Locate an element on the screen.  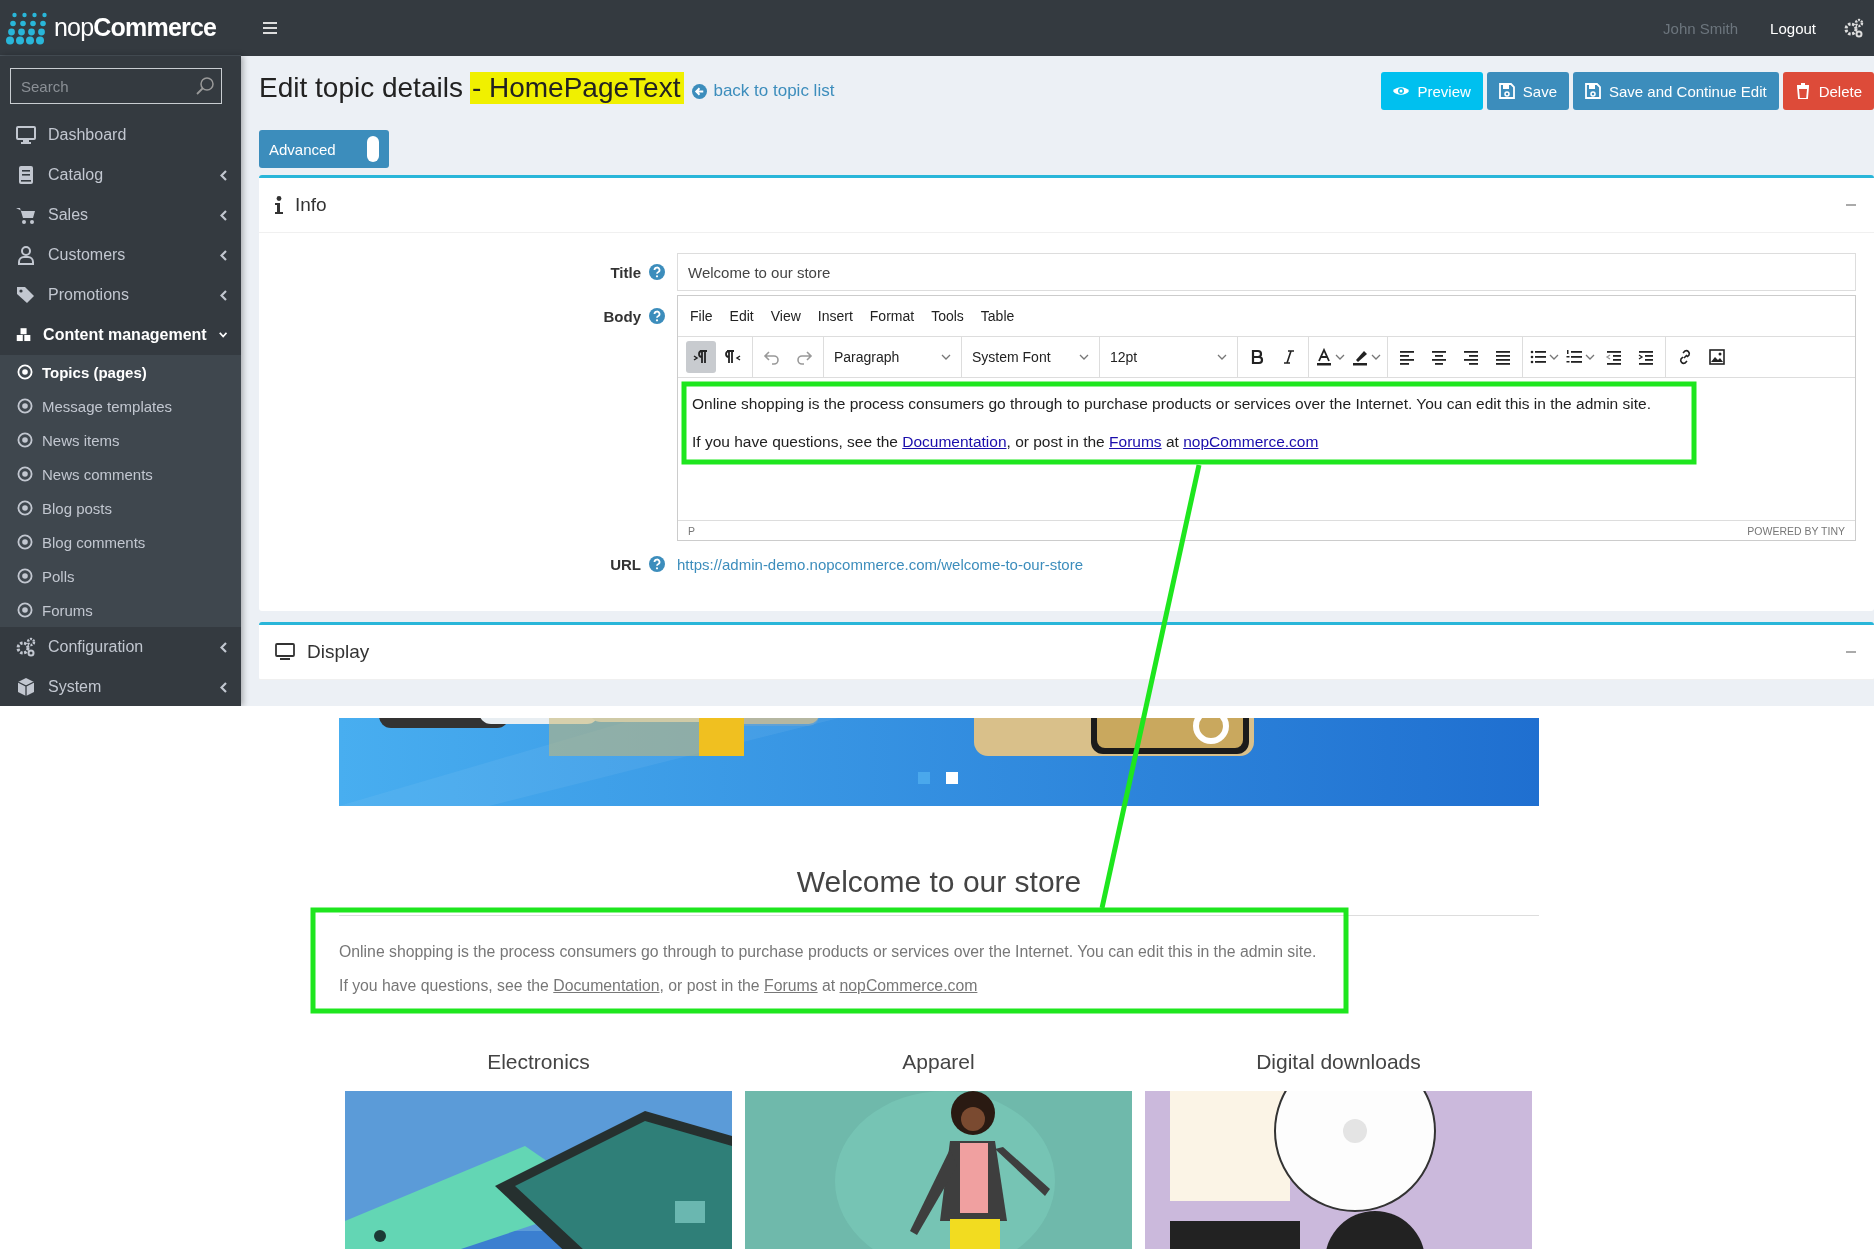
action-button: Save is located at coordinates (1527, 91).